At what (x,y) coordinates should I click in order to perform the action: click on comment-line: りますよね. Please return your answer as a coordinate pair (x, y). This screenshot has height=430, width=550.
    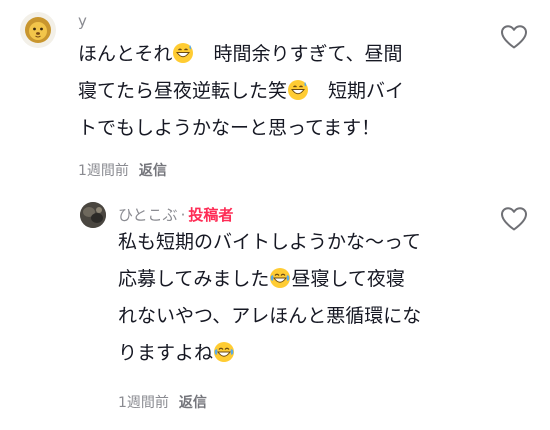
    Looking at the image, I should click on (269, 353).